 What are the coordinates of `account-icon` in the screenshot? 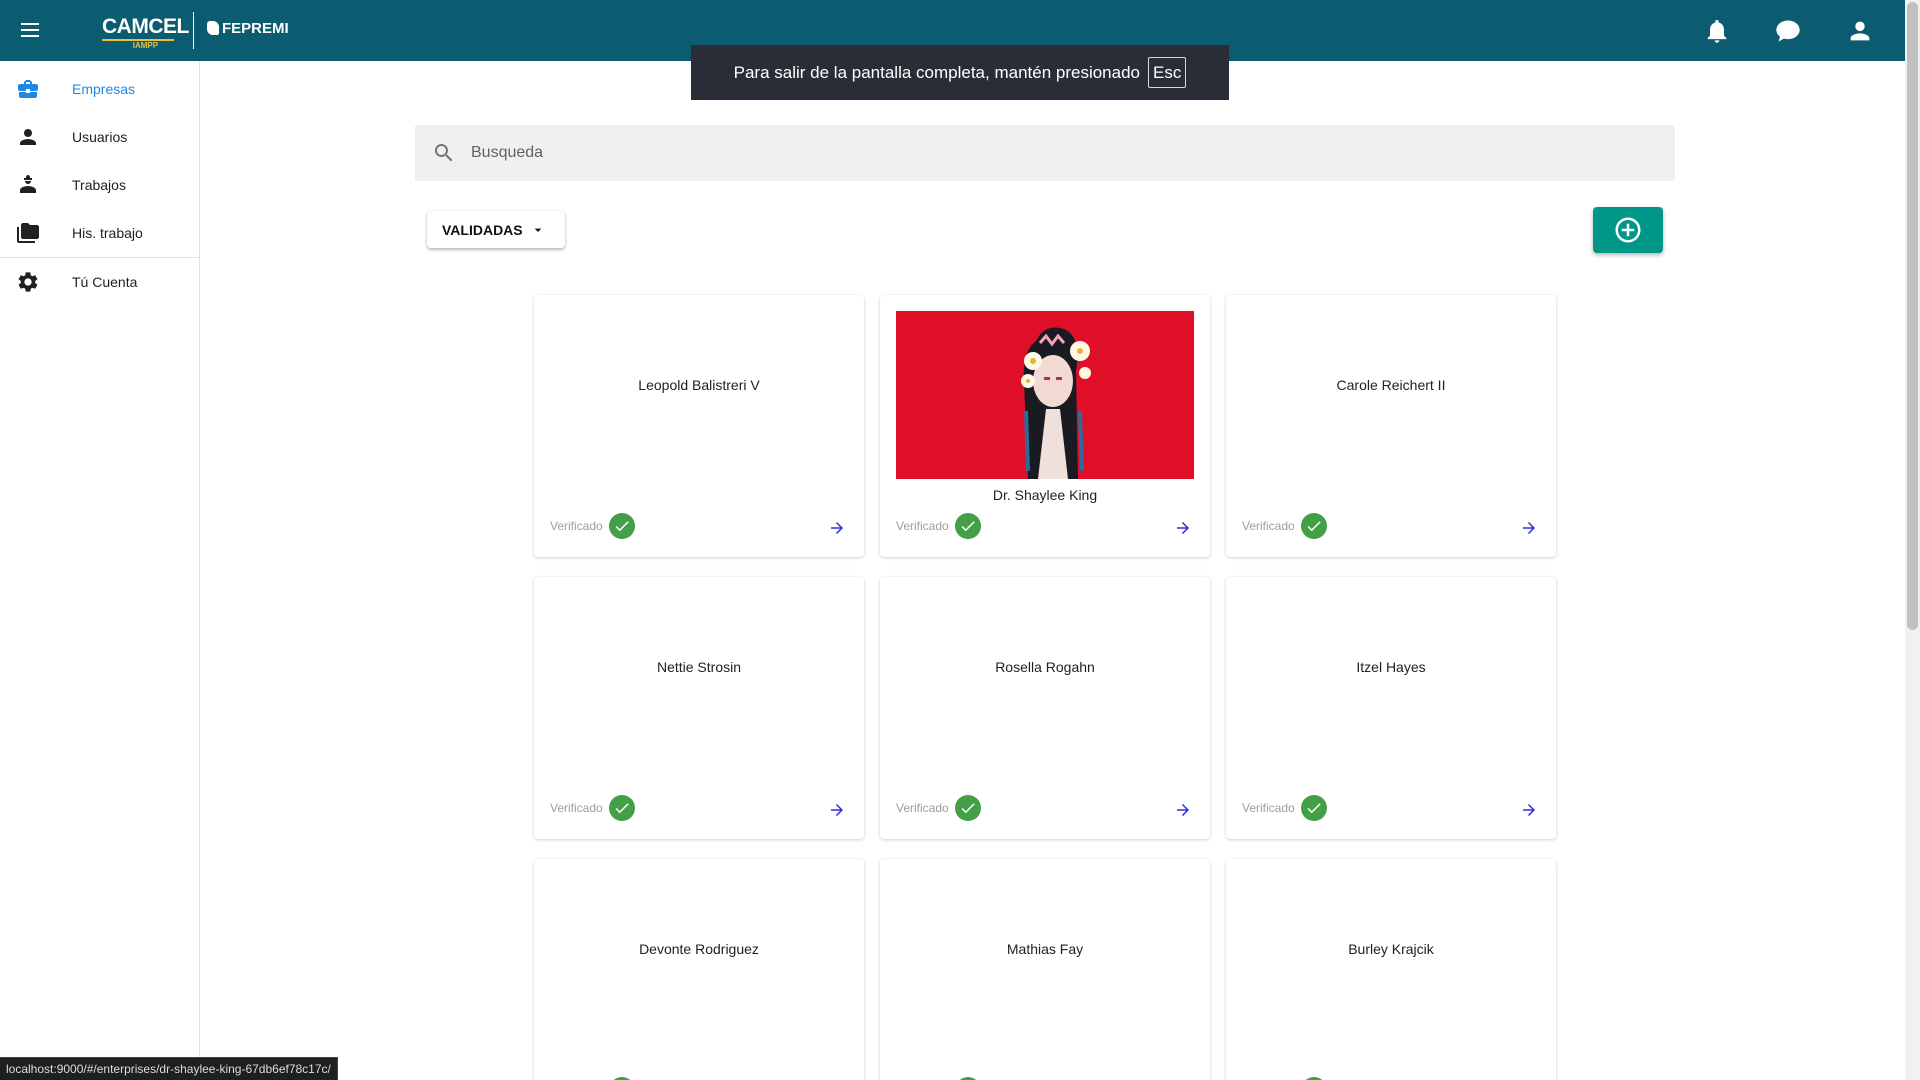 It's located at (1860, 31).